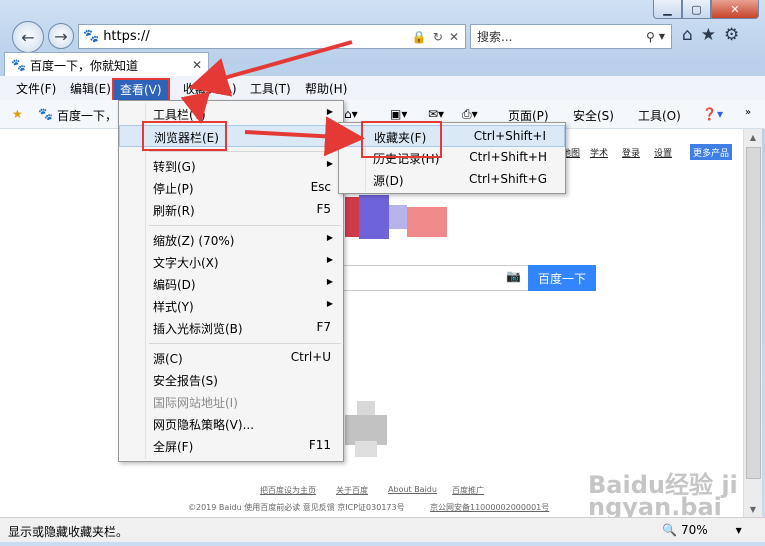  What do you see at coordinates (412, 489) in the screenshot?
I see `footer-link-about-en: About Baidu` at bounding box center [412, 489].